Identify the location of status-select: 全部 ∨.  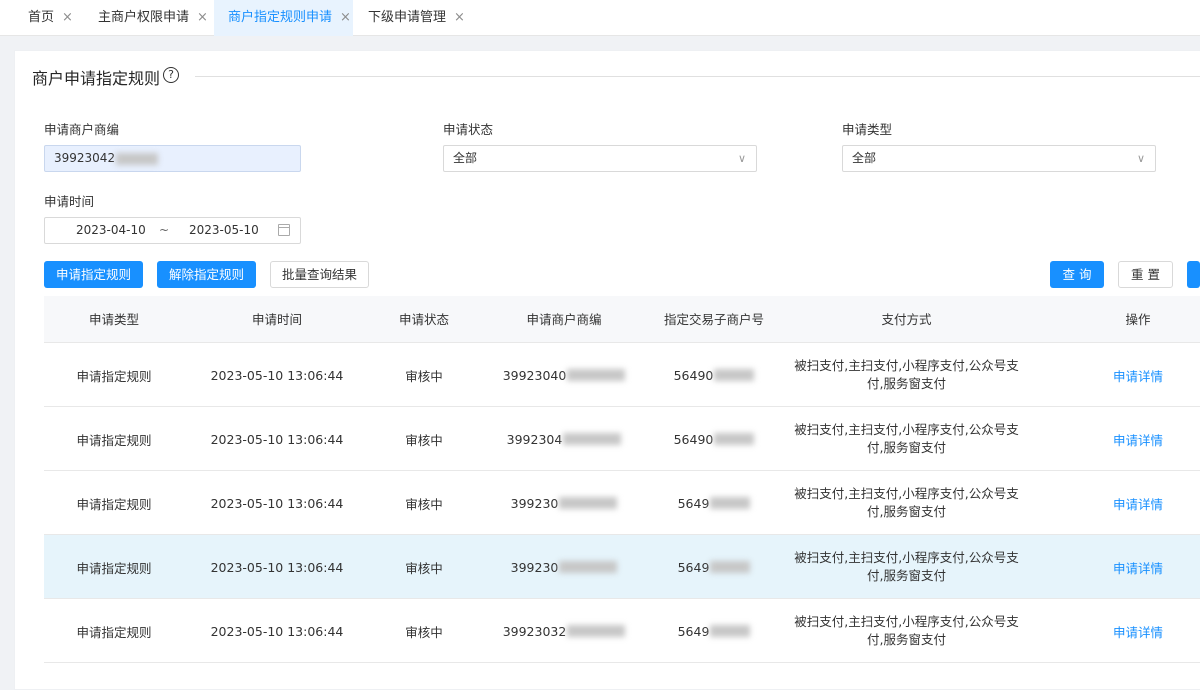
(600, 158).